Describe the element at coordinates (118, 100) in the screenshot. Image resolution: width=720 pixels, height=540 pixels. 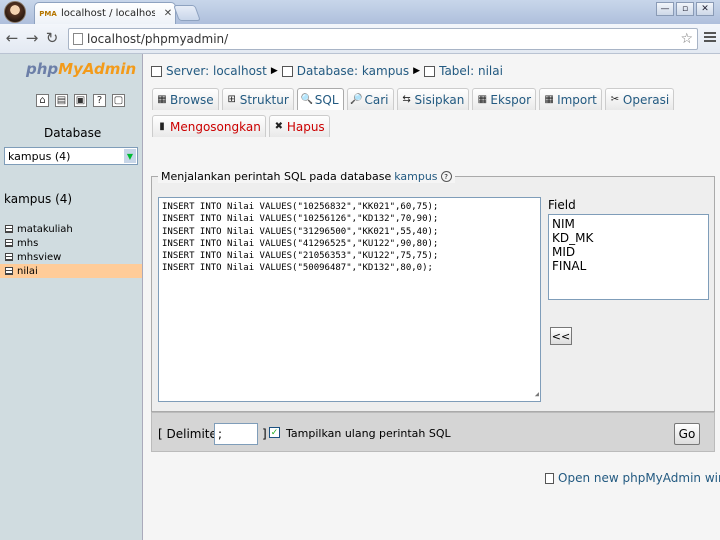
I see `sql-docs-icon: ▢` at that location.